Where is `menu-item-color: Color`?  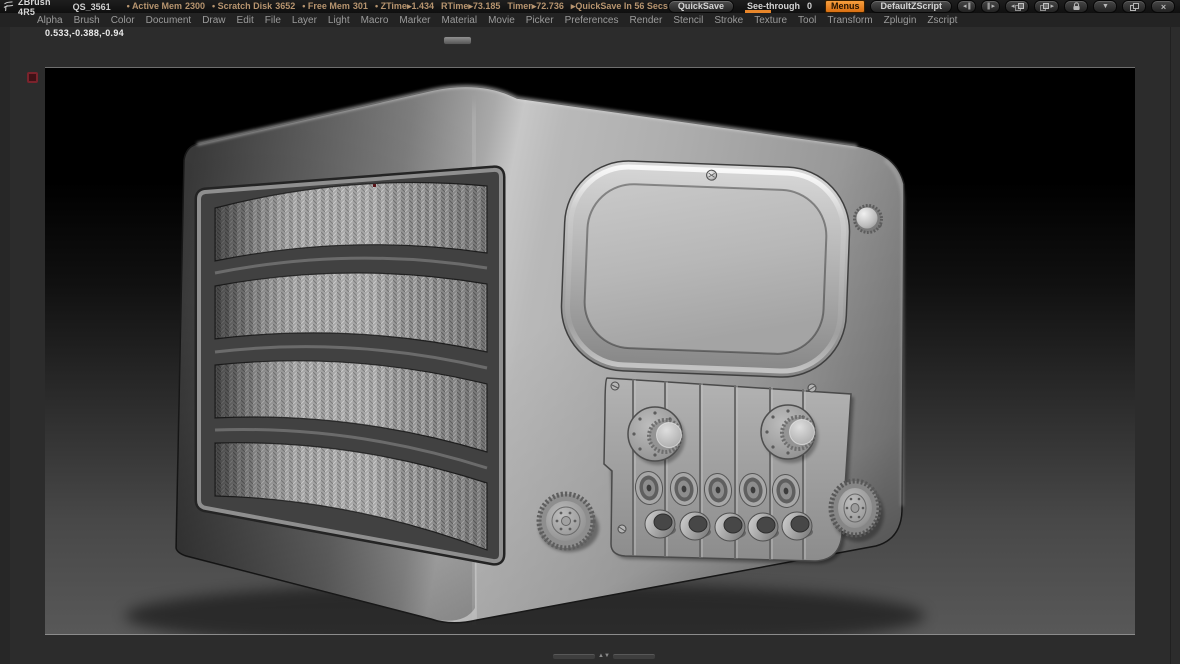
menu-item-color: Color is located at coordinates (123, 20).